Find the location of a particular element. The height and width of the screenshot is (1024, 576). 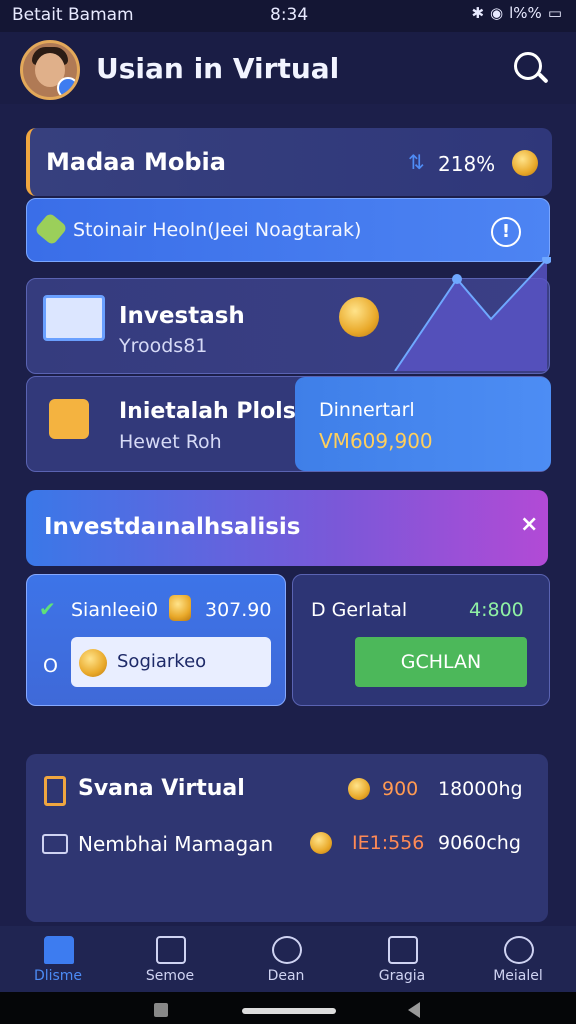

wallet-icon is located at coordinates (69, 419).